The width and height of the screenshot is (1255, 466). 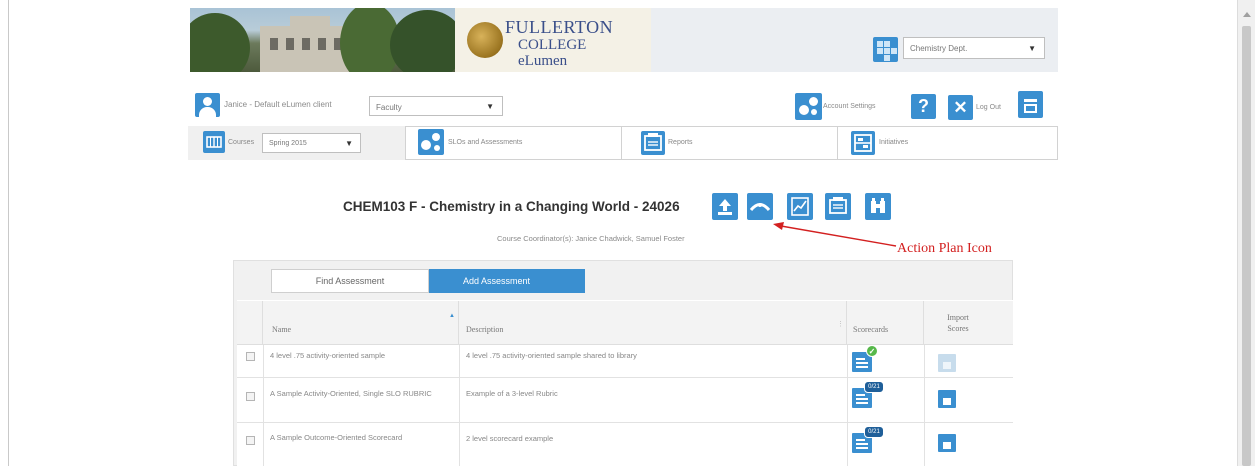 I want to click on column-resize-icon: ⋮, so click(x=840, y=324).